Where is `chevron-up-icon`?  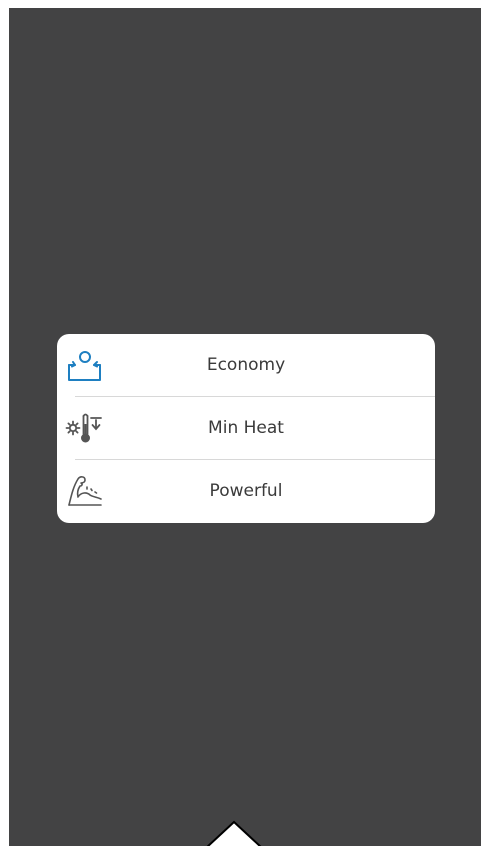 chevron-up-icon is located at coordinates (234, 832).